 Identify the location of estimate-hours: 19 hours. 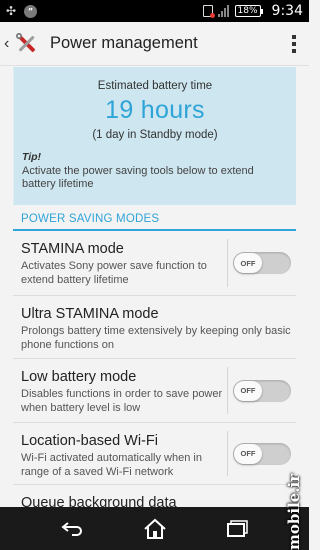
(155, 110).